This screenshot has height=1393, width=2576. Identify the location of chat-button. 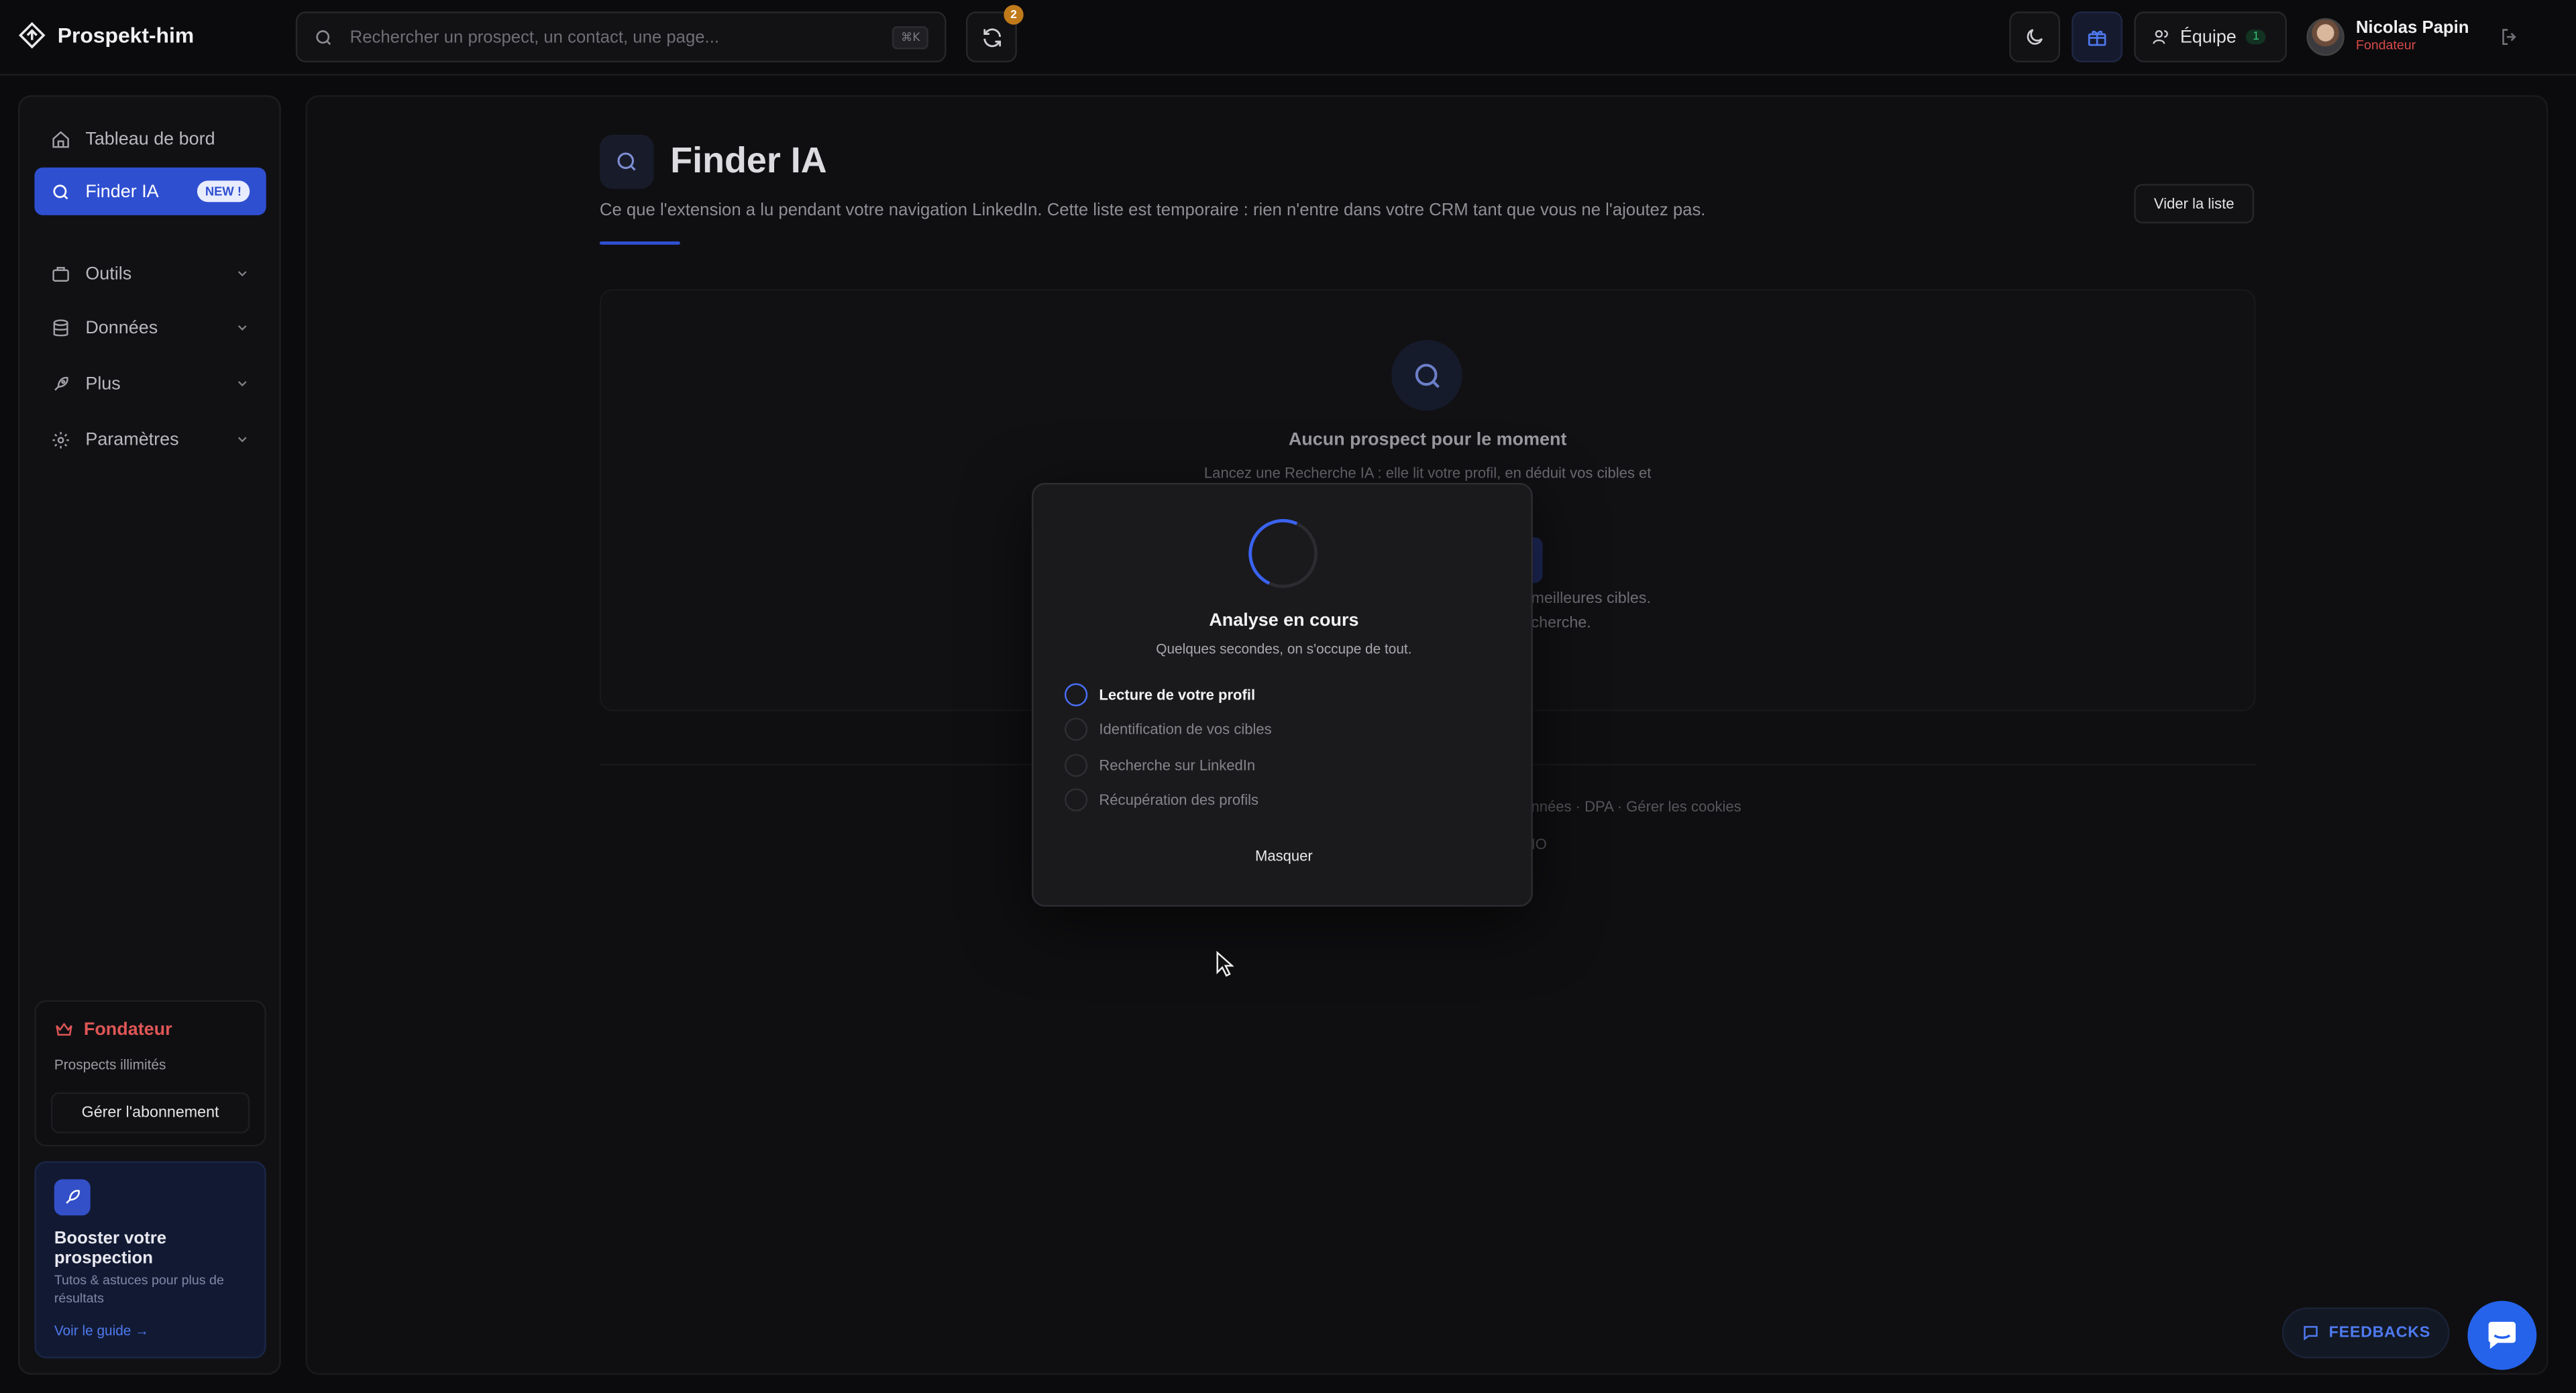
(2502, 1335).